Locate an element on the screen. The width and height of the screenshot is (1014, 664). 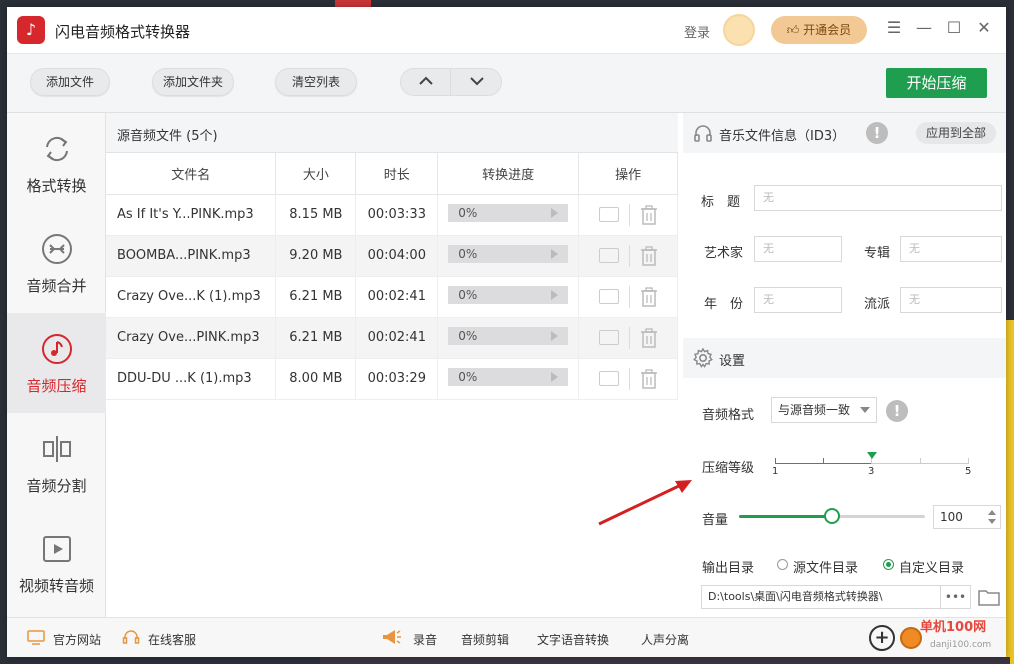
album-label: 专辑 is located at coordinates (877, 253).